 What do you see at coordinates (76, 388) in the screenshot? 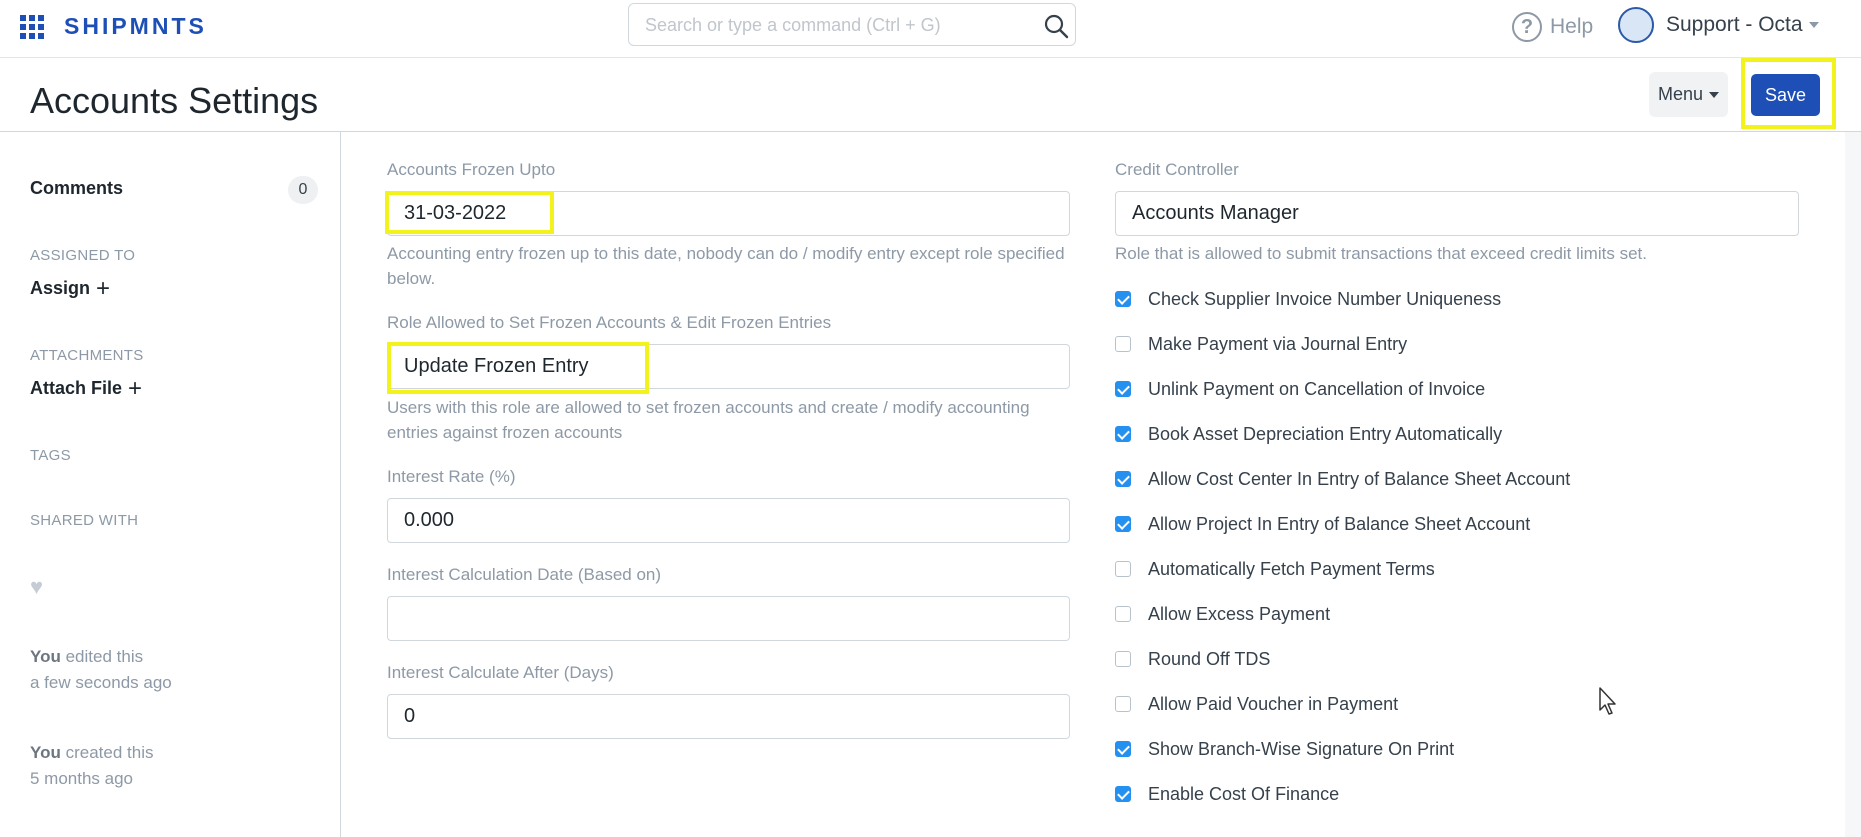
I see `attach-file-label: Attach File` at bounding box center [76, 388].